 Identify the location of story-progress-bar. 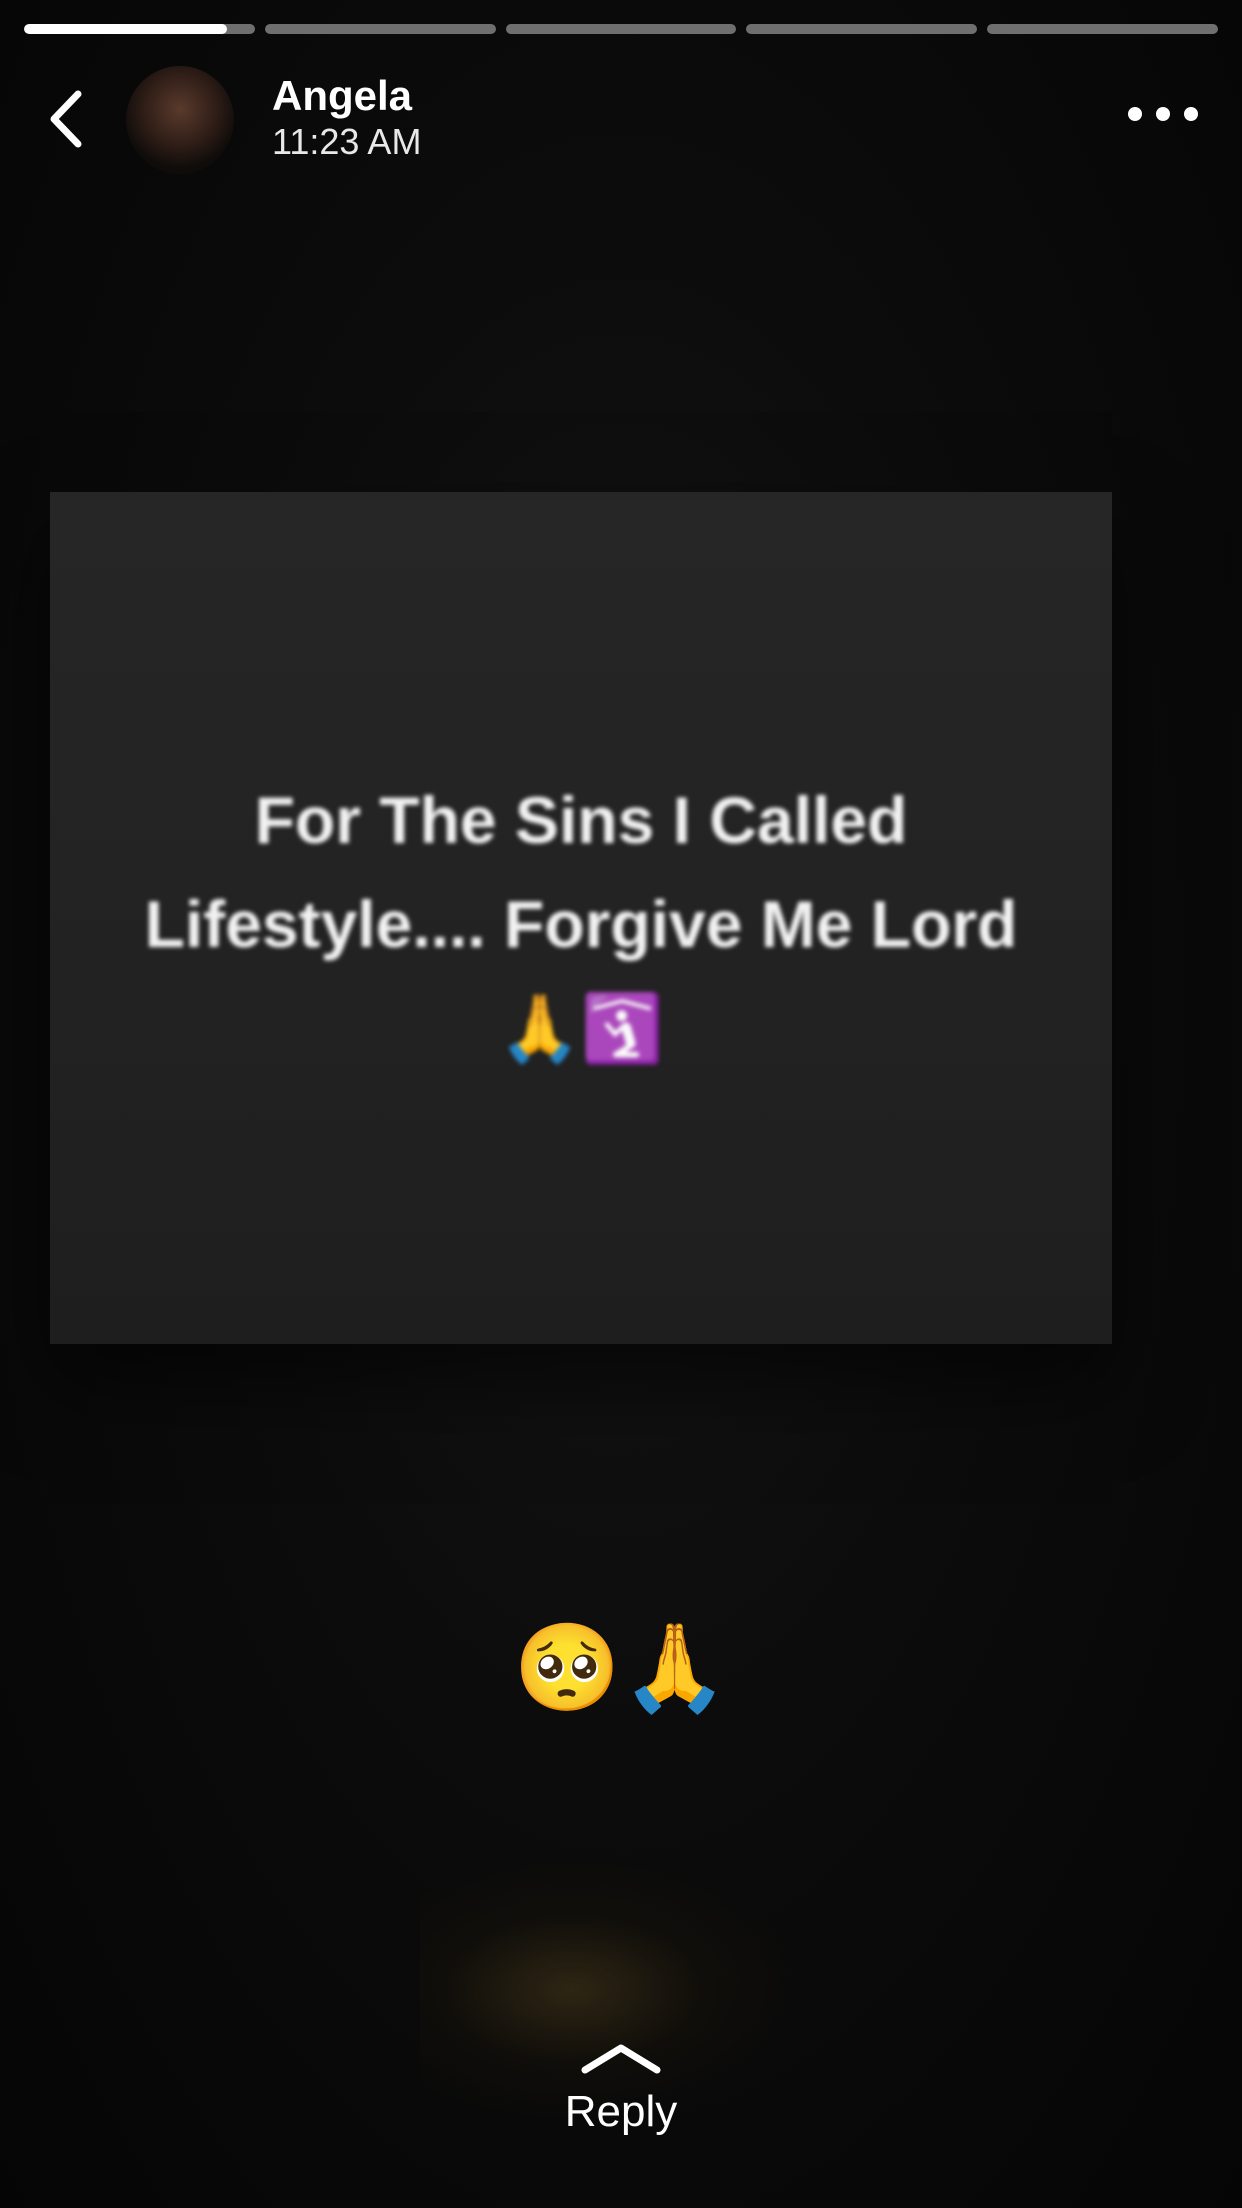
(621, 29).